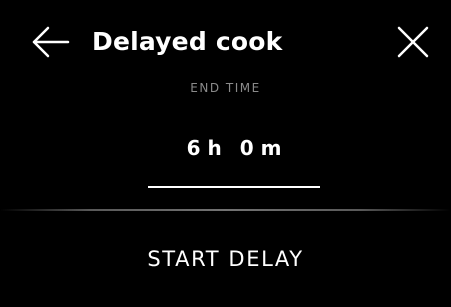  I want to click on end-time-label: END TIME, so click(225, 88).